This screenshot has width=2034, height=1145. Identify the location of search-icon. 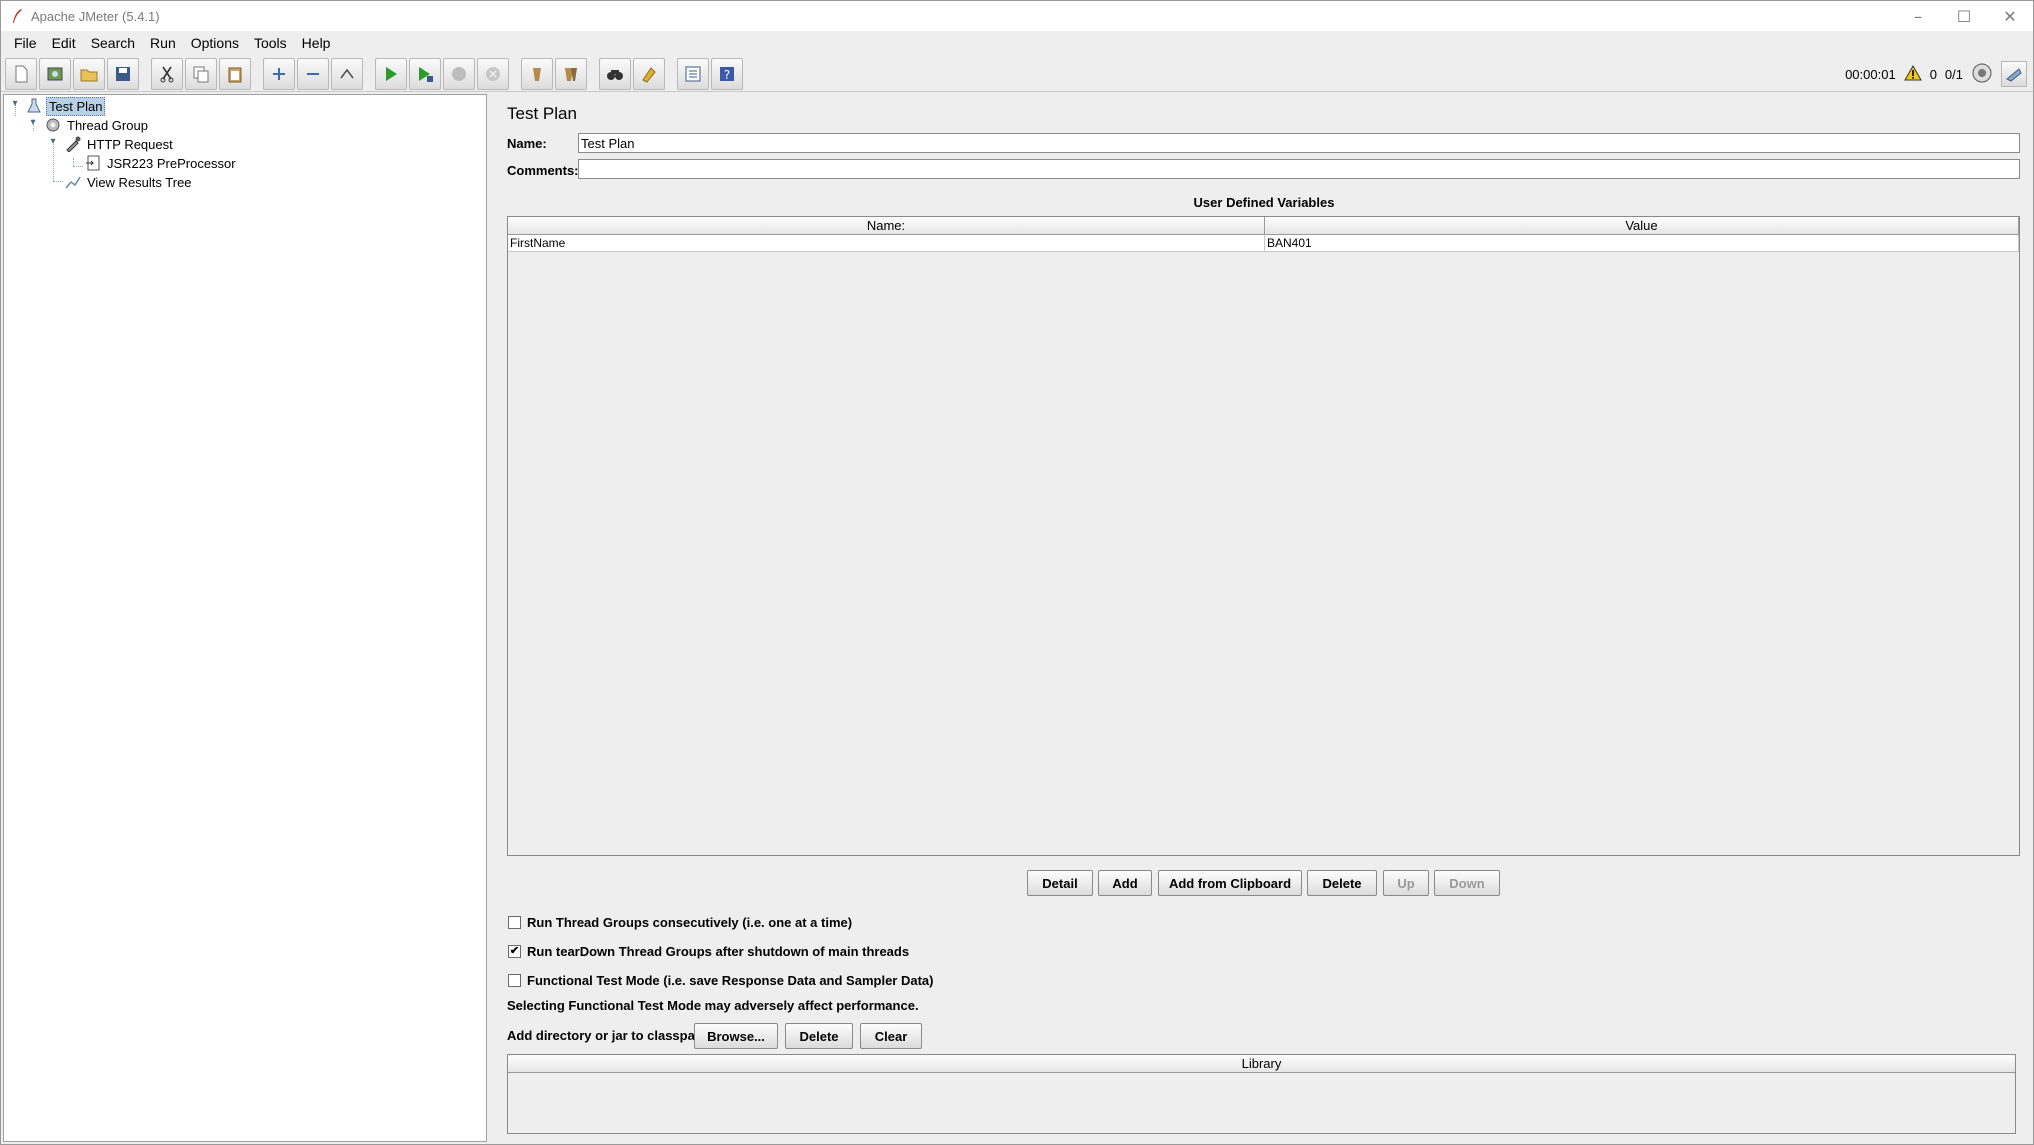
(615, 73).